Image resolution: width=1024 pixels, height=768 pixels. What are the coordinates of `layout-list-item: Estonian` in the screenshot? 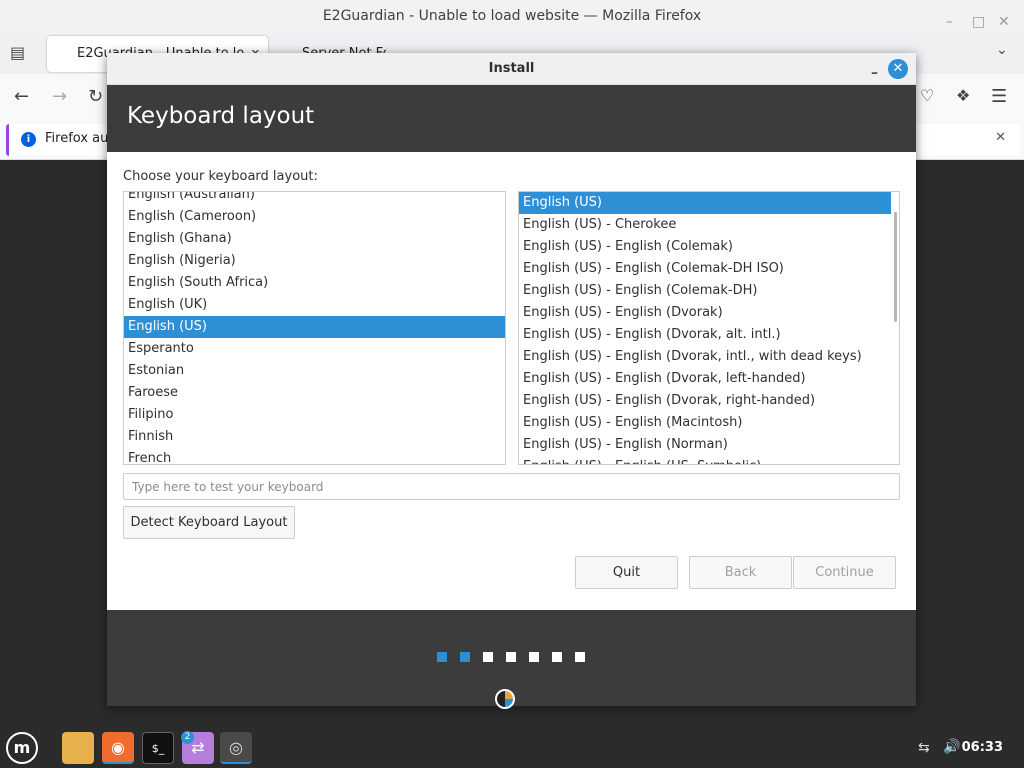 It's located at (314, 371).